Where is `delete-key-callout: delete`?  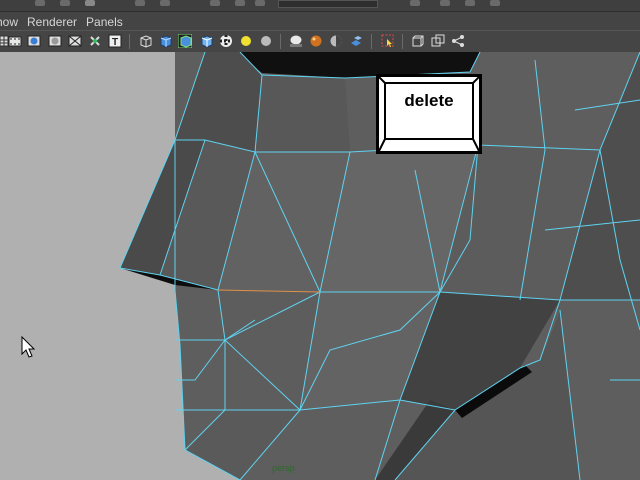
delete-key-callout: delete is located at coordinates (429, 114).